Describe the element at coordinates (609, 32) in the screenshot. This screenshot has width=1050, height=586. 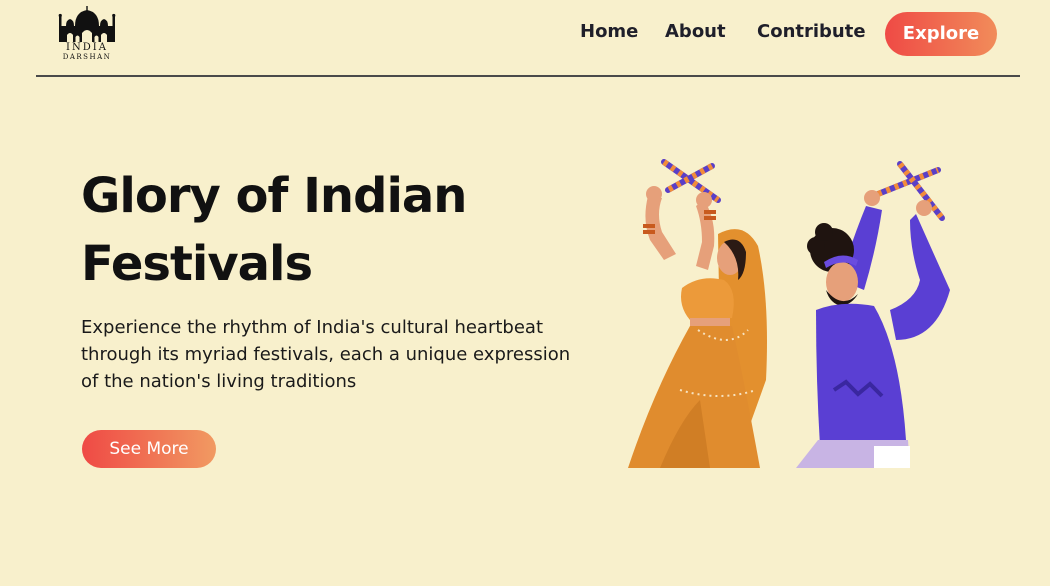
I see `nav-home-link: Home` at that location.